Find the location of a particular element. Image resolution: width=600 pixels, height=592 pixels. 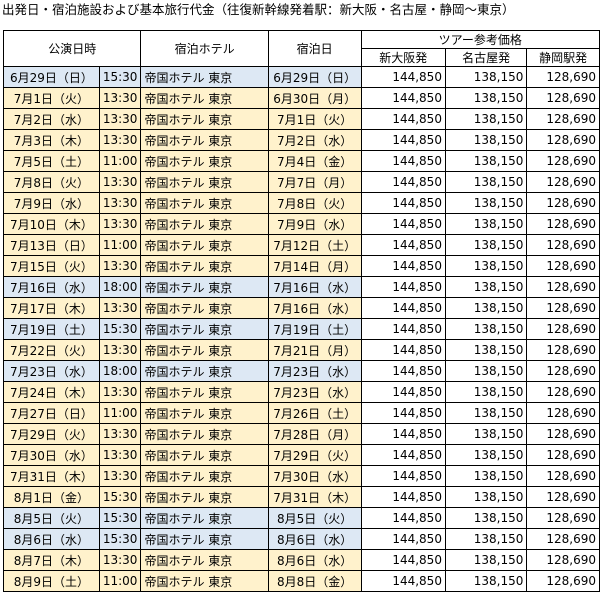

performance-date-cell: 7月8日（火） is located at coordinates (51, 182).